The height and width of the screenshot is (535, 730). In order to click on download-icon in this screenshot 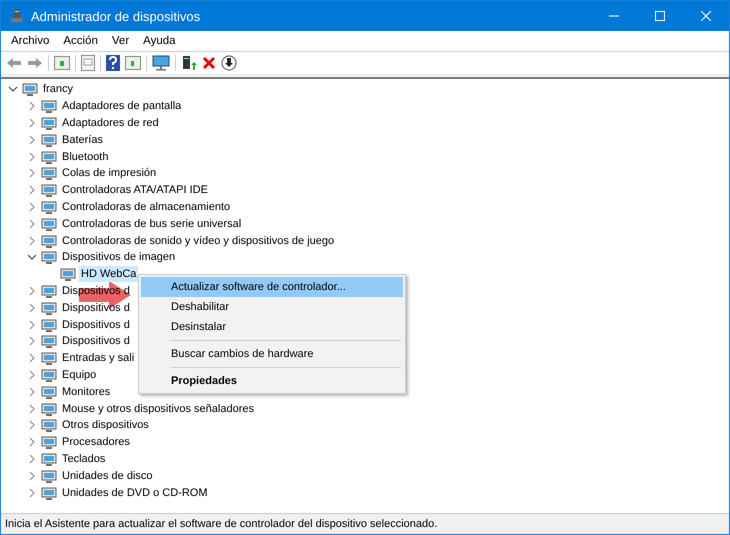, I will do `click(229, 63)`.